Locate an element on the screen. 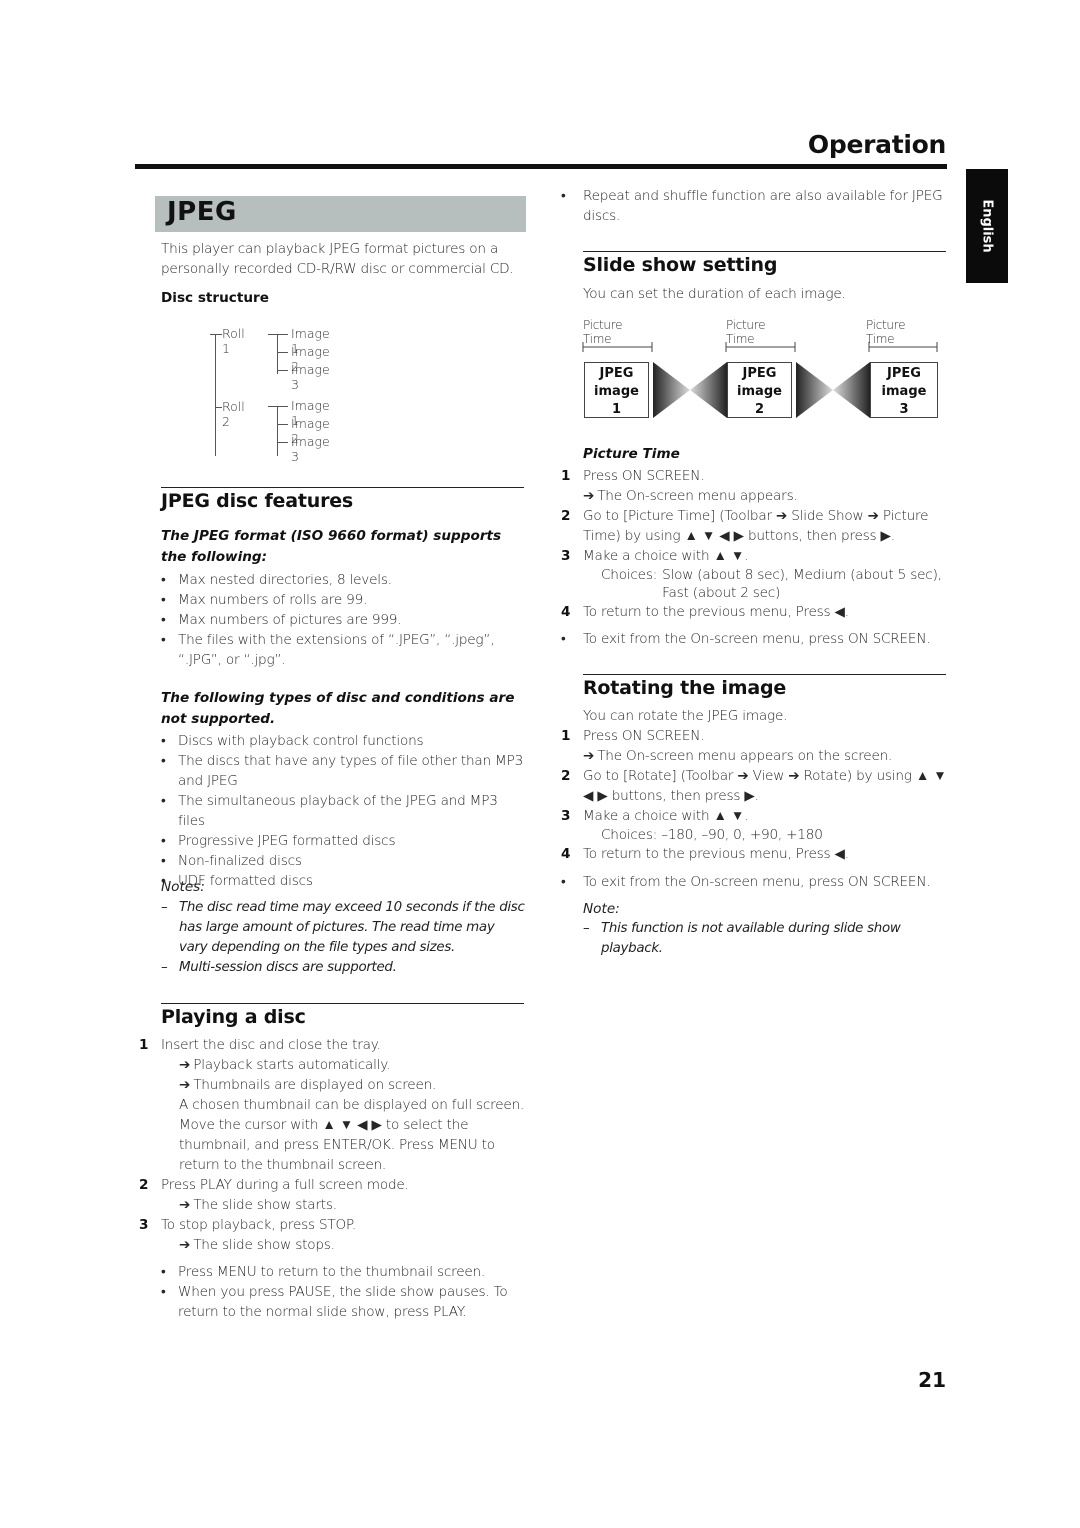 This screenshot has height=1528, width=1080. choices-label: Choices: is located at coordinates (629, 575).